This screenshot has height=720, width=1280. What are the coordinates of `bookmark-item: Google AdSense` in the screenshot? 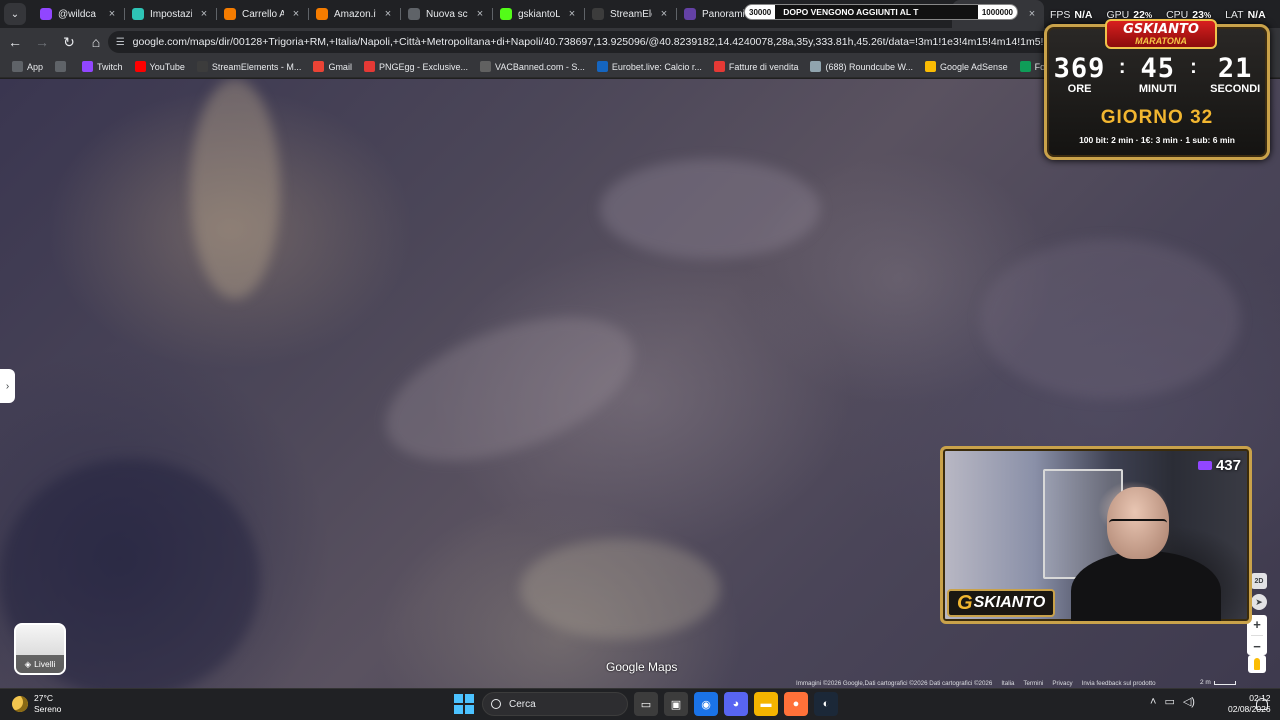 It's located at (966, 67).